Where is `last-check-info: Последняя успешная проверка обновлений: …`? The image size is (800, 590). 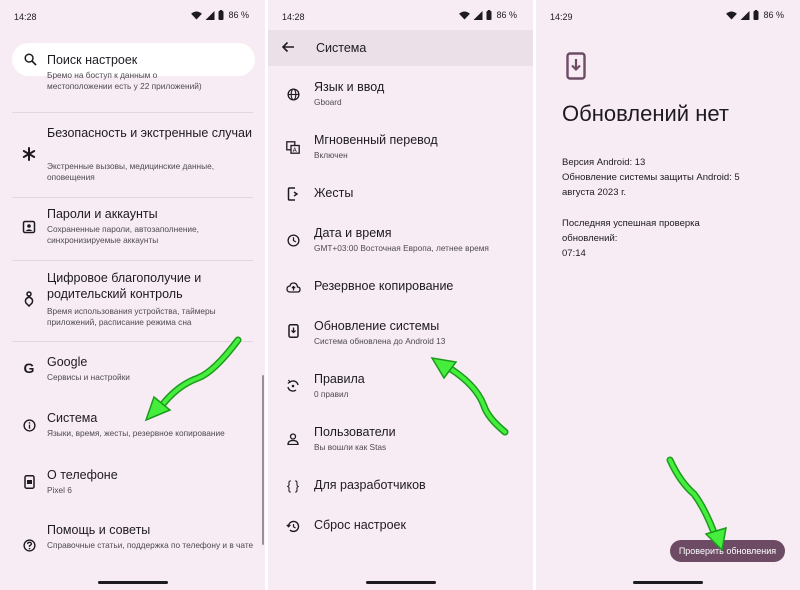 last-check-info: Последняя успешная проверка обновлений: … is located at coordinates (631, 238).